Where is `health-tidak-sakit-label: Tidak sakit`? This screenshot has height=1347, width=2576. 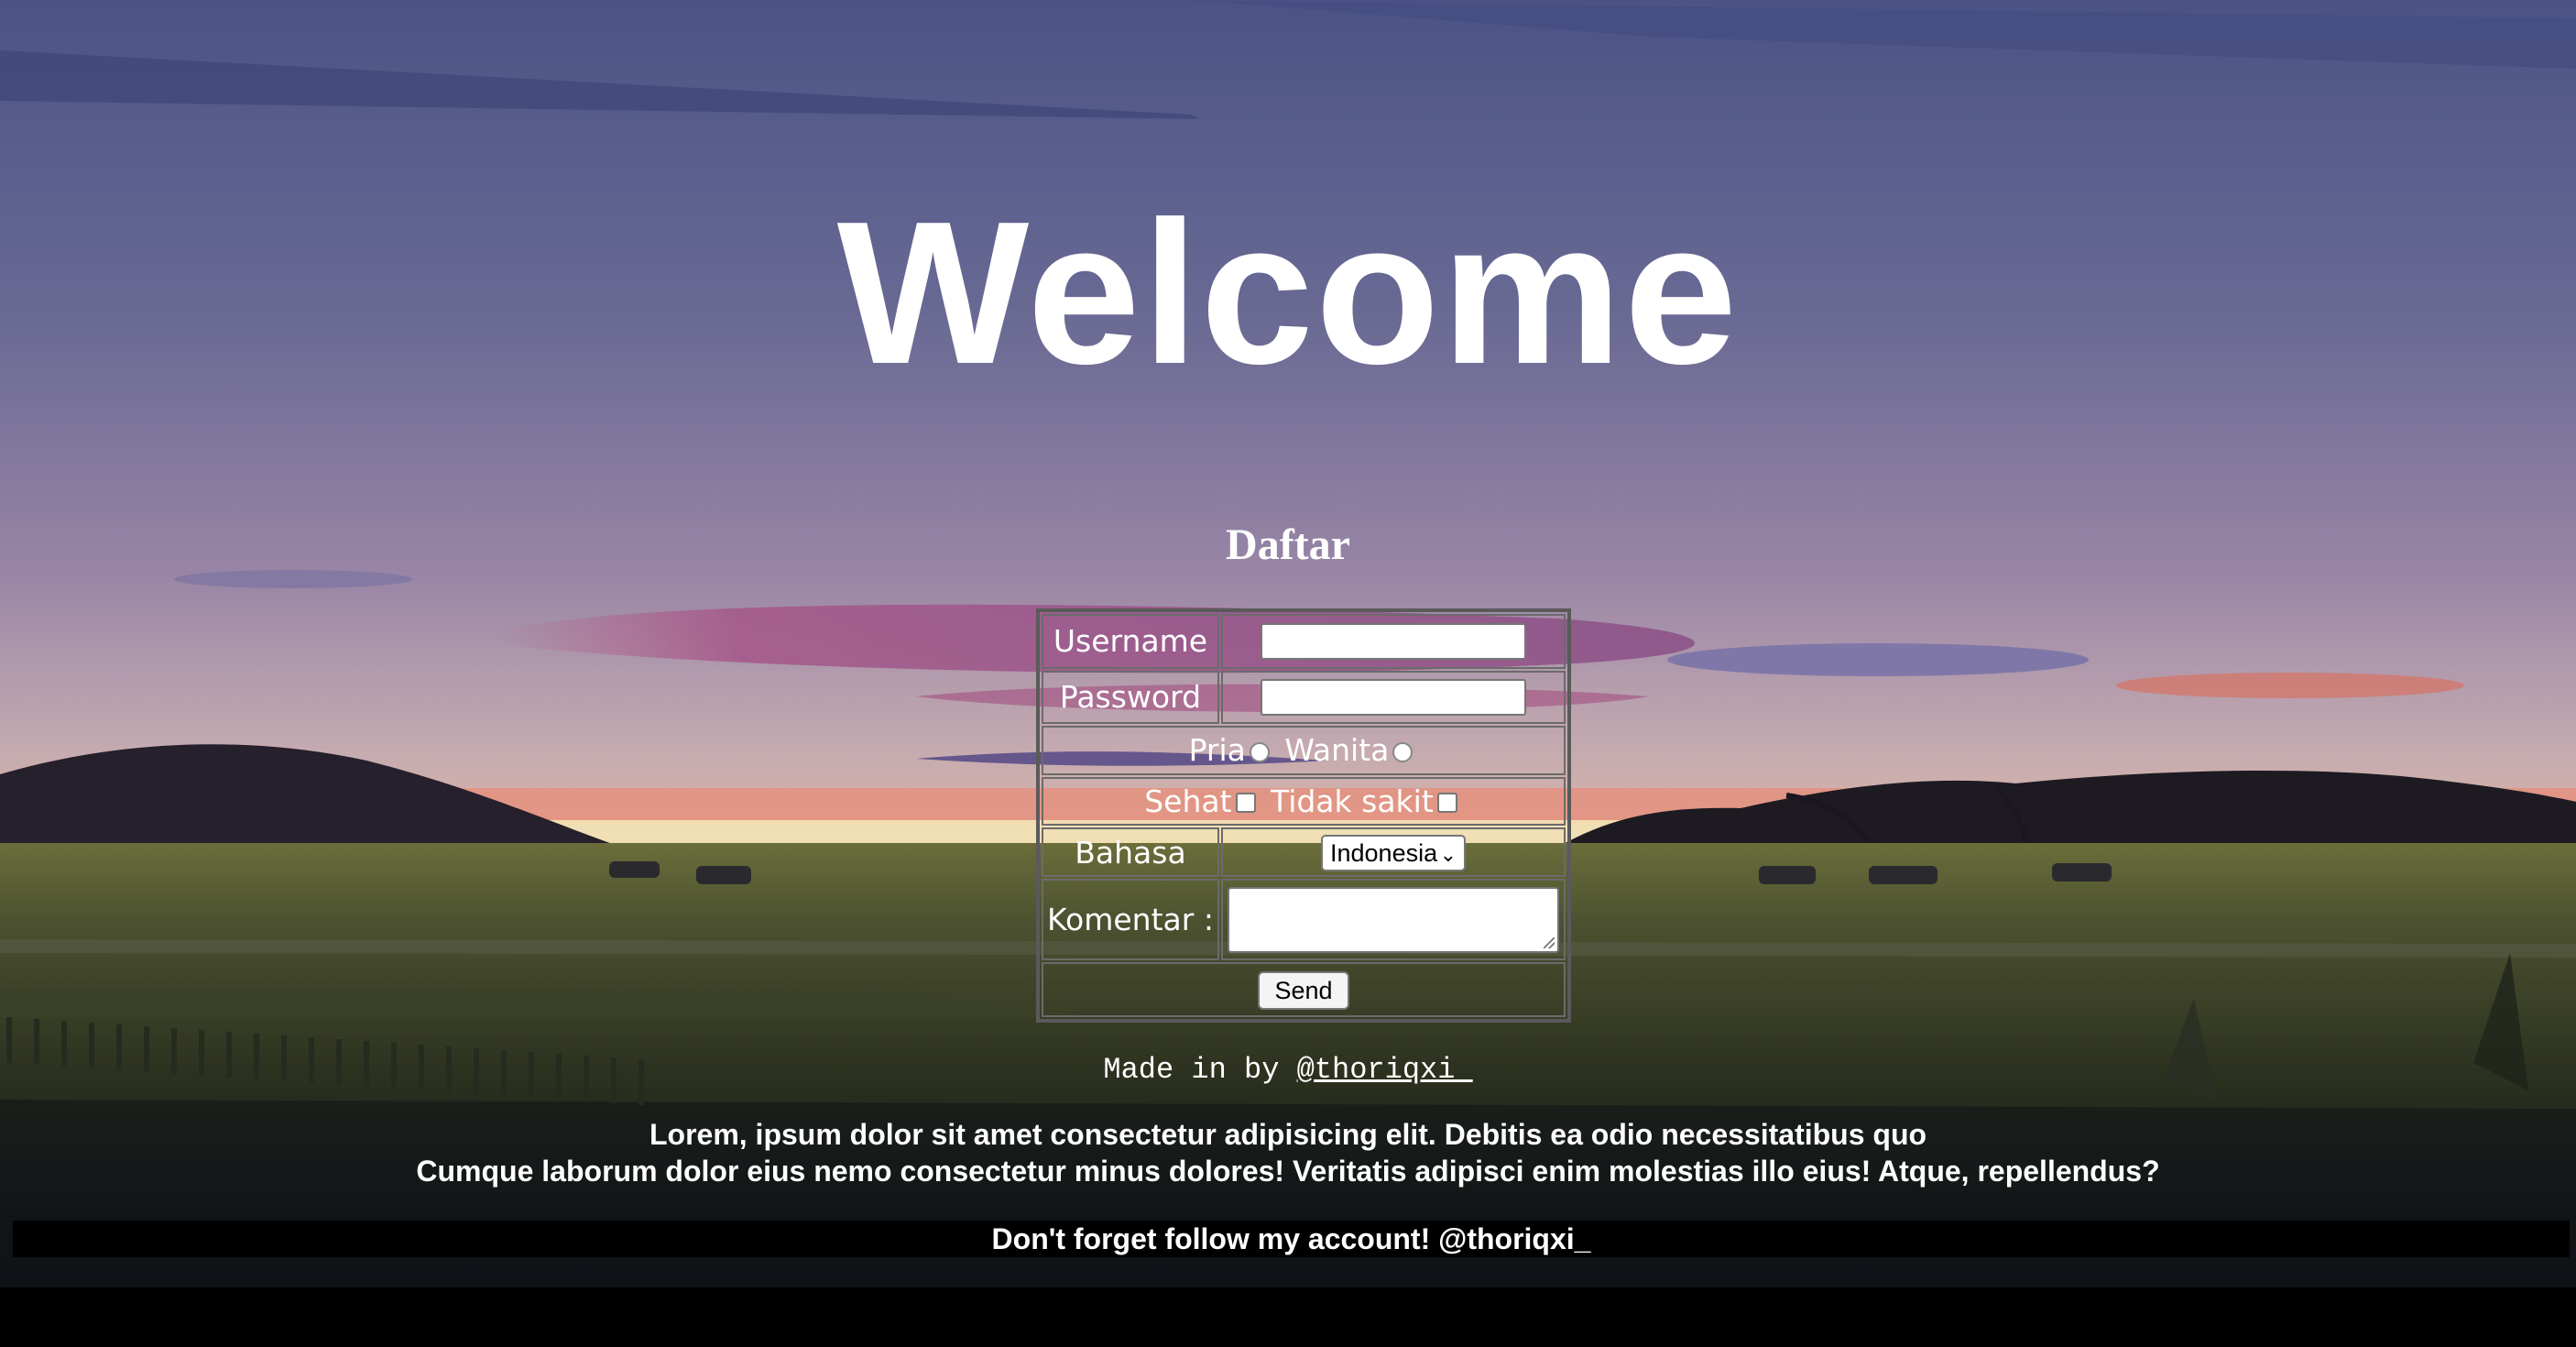
health-tidak-sakit-label: Tidak sakit is located at coordinates (1353, 801).